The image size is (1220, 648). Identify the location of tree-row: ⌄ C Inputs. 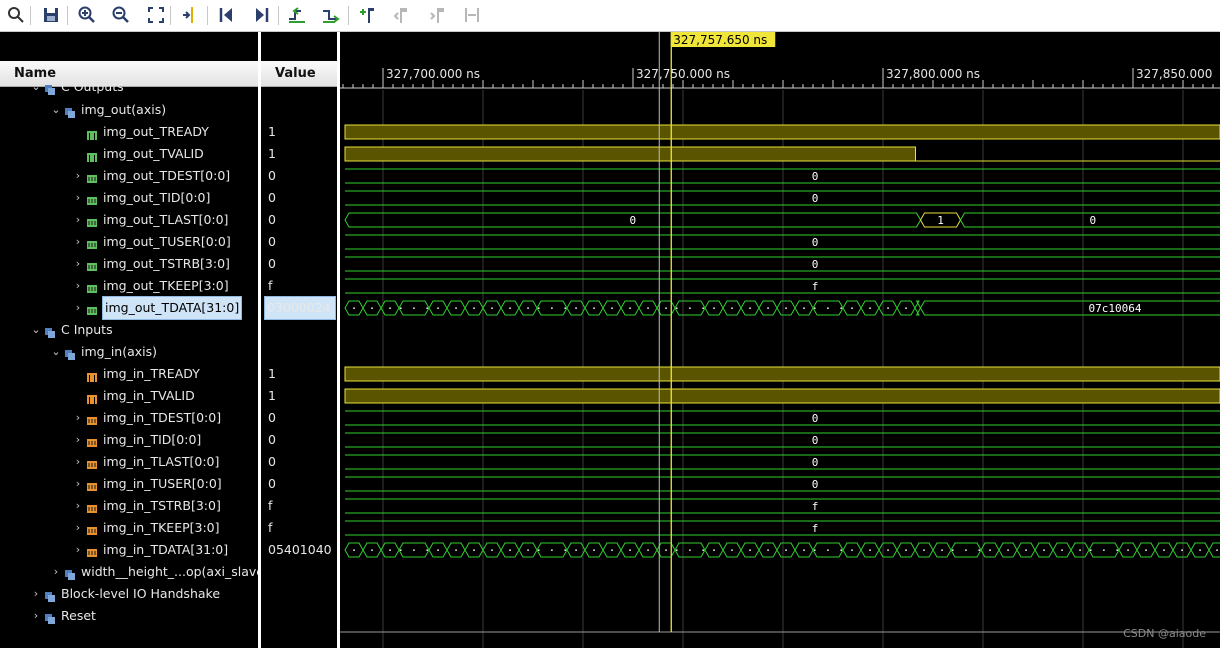
(71, 330).